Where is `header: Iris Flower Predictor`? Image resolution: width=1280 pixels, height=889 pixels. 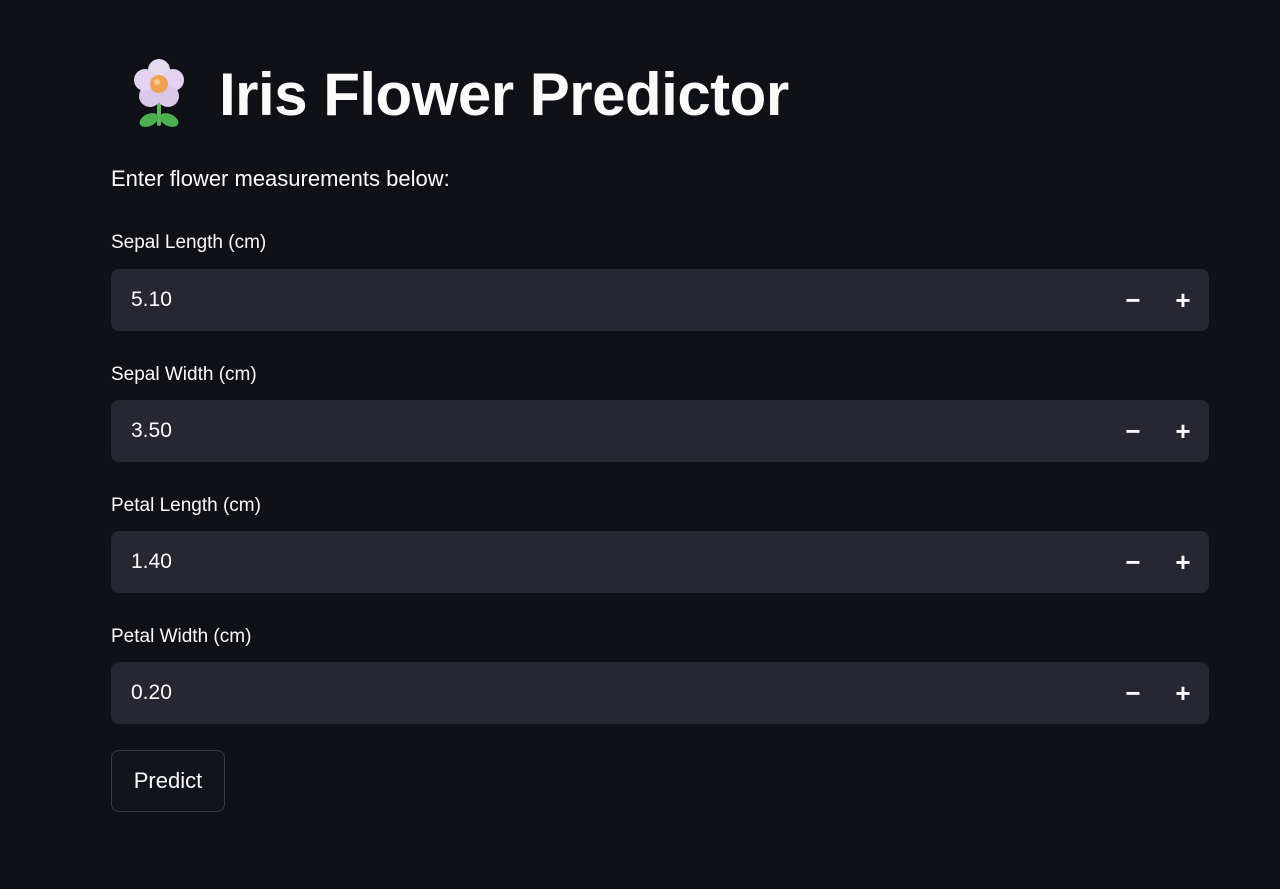 header: Iris Flower Predictor is located at coordinates (459, 94).